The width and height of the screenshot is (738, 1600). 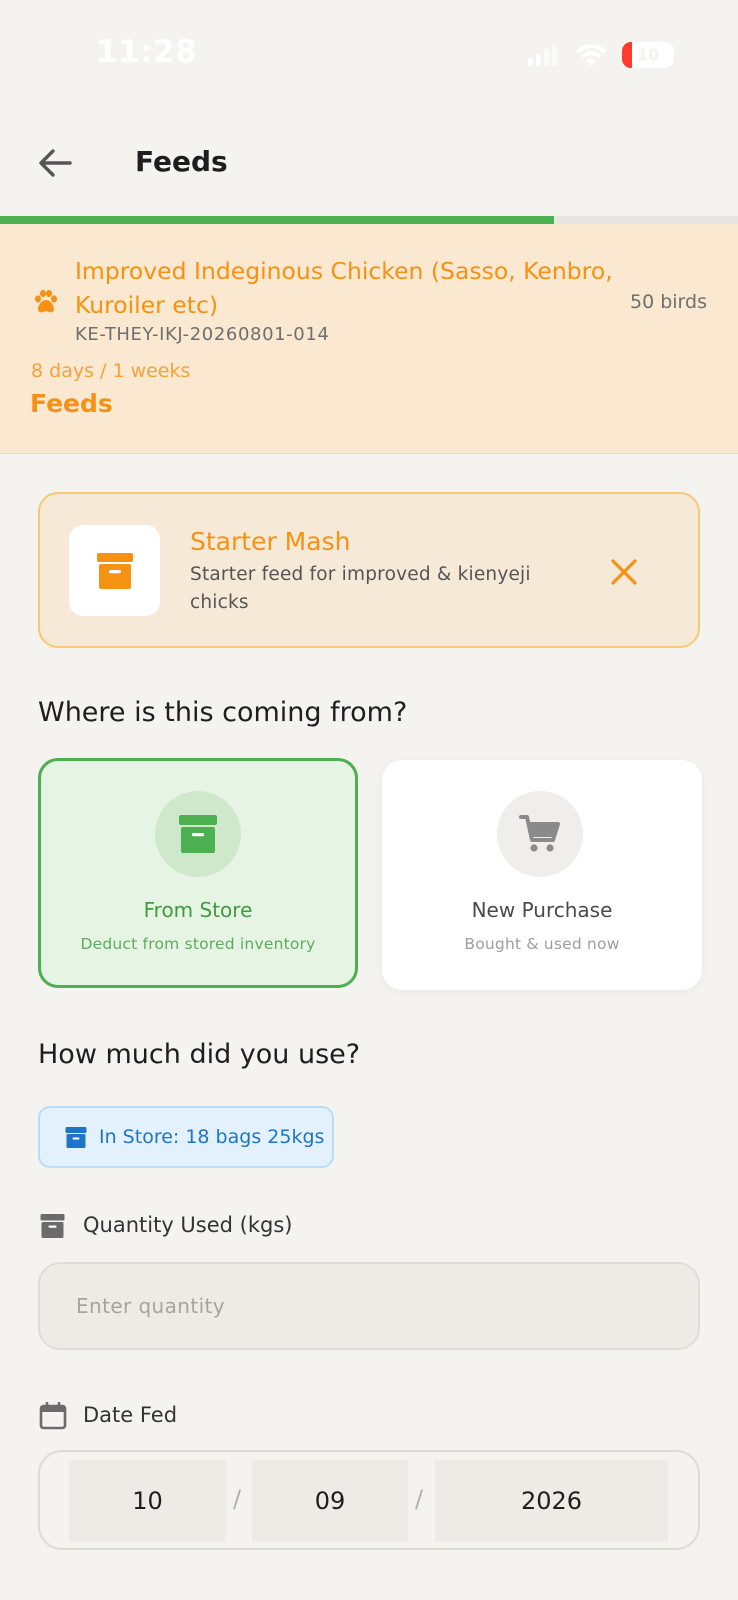 I want to click on quantity-input, so click(x=369, y=1306).